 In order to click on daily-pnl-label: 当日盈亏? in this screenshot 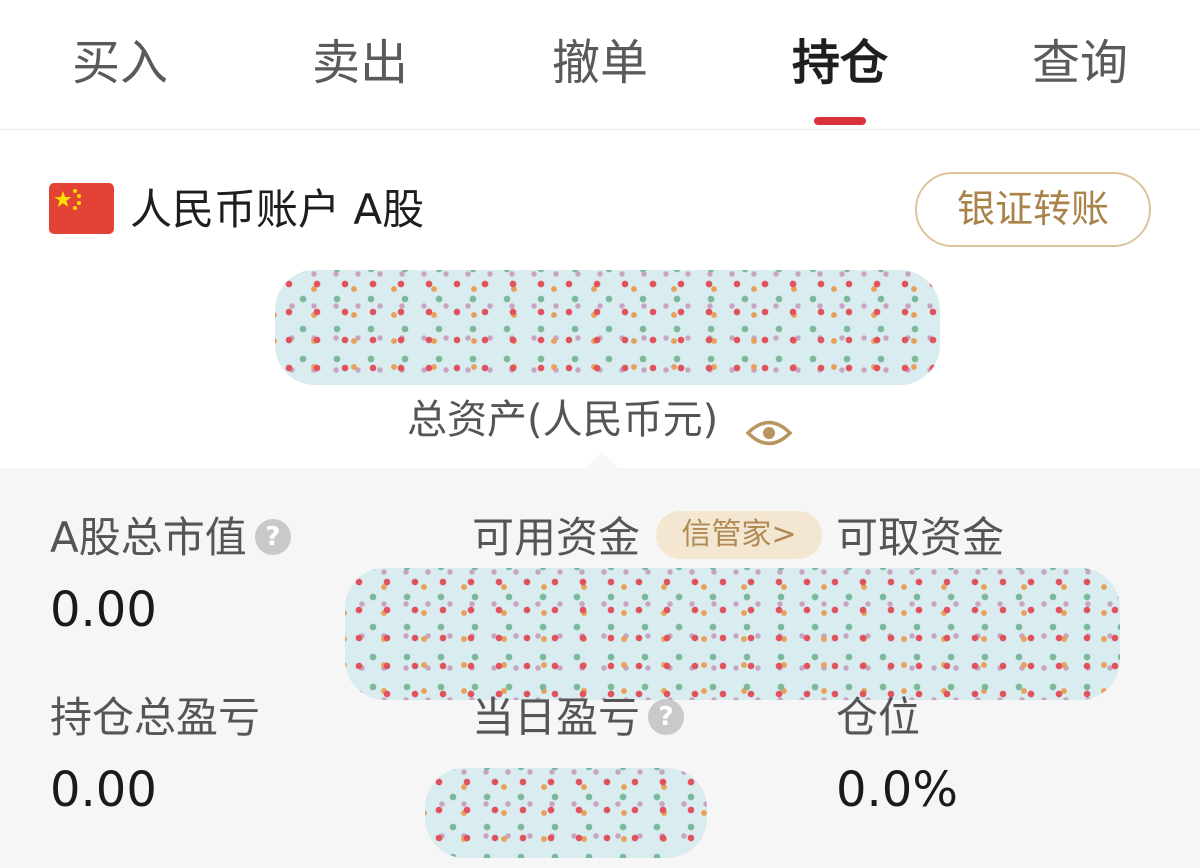, I will do `click(578, 718)`.